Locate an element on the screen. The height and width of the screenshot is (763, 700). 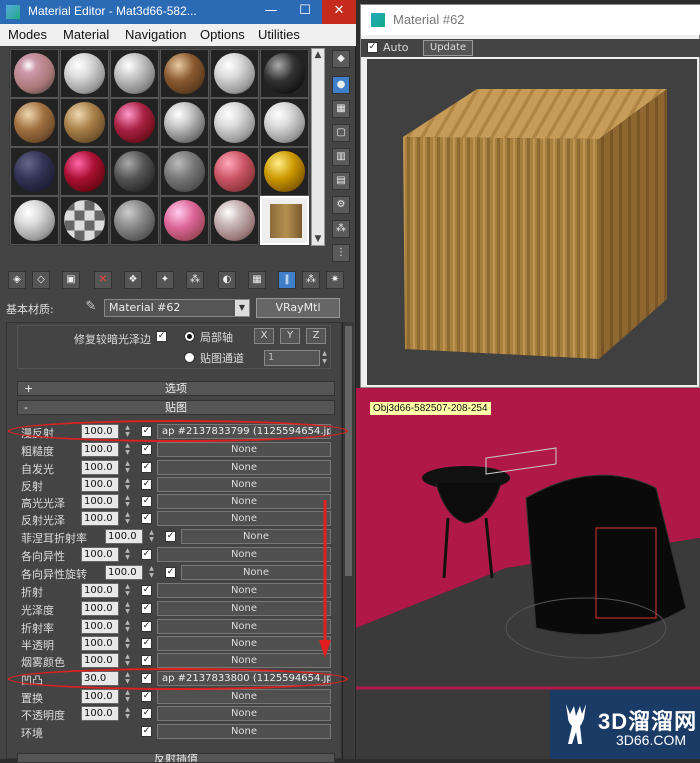
menu-navigation: Navigation is located at coordinates (155, 34).